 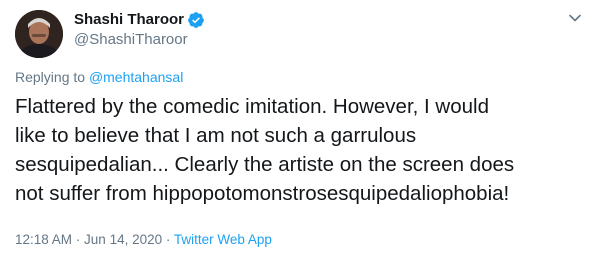 I want to click on chevron-down-icon, so click(x=575, y=18).